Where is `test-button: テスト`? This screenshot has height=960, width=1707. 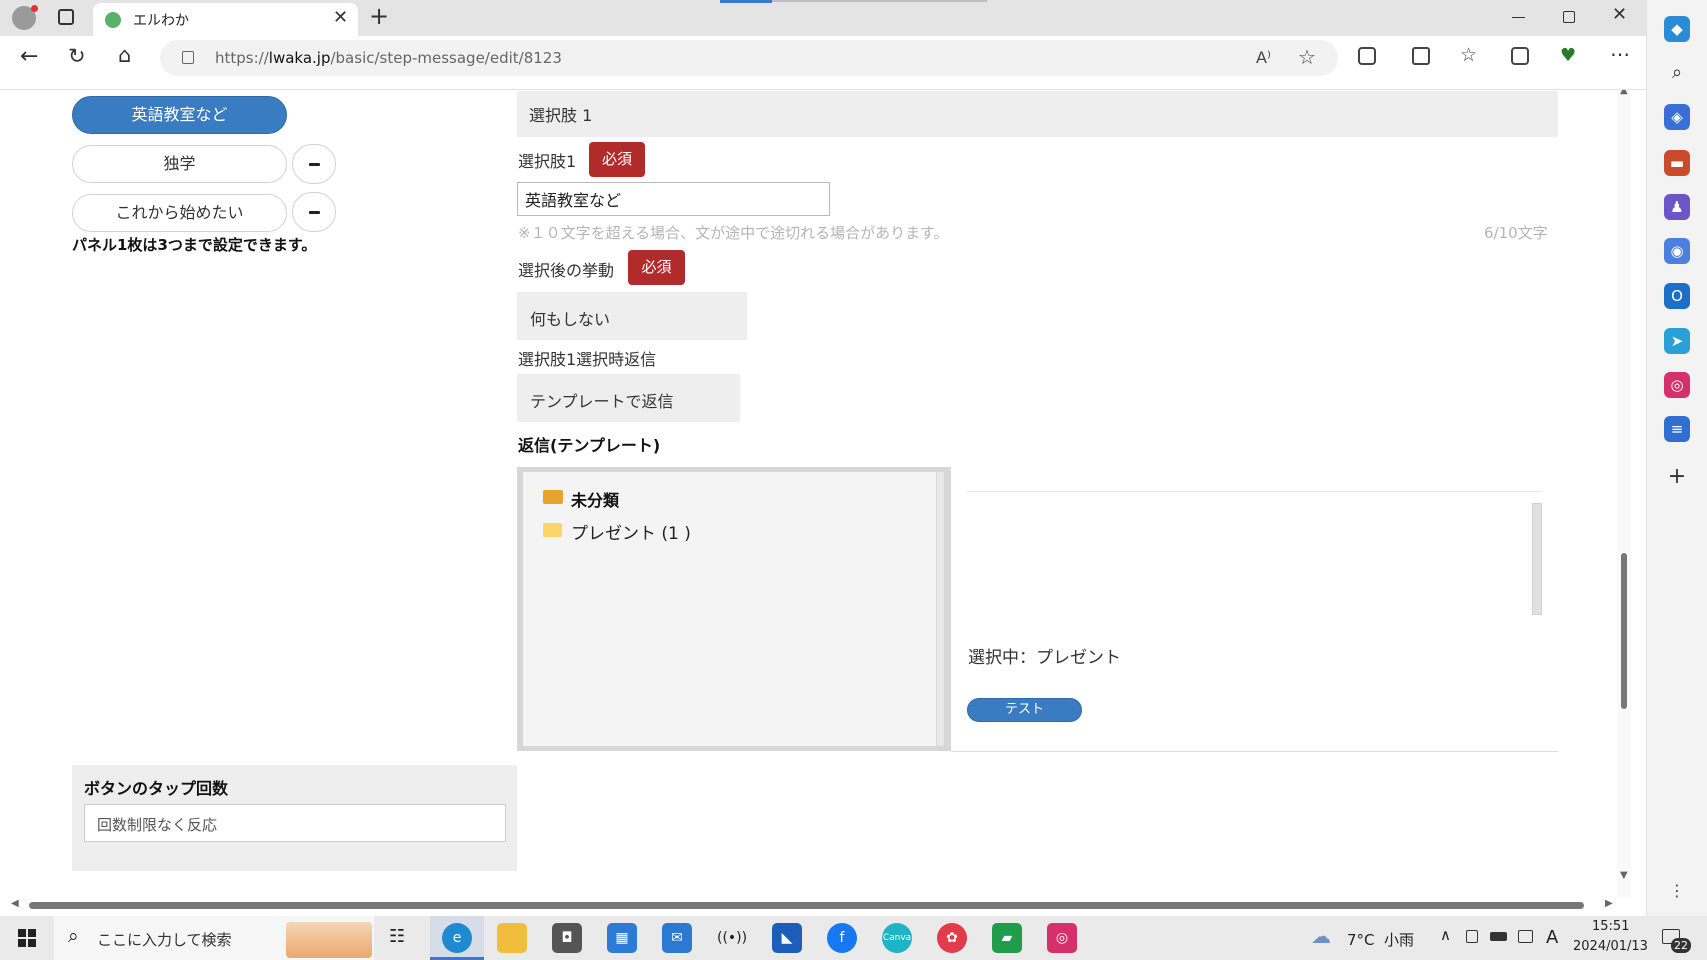
test-button: テスト is located at coordinates (1024, 710).